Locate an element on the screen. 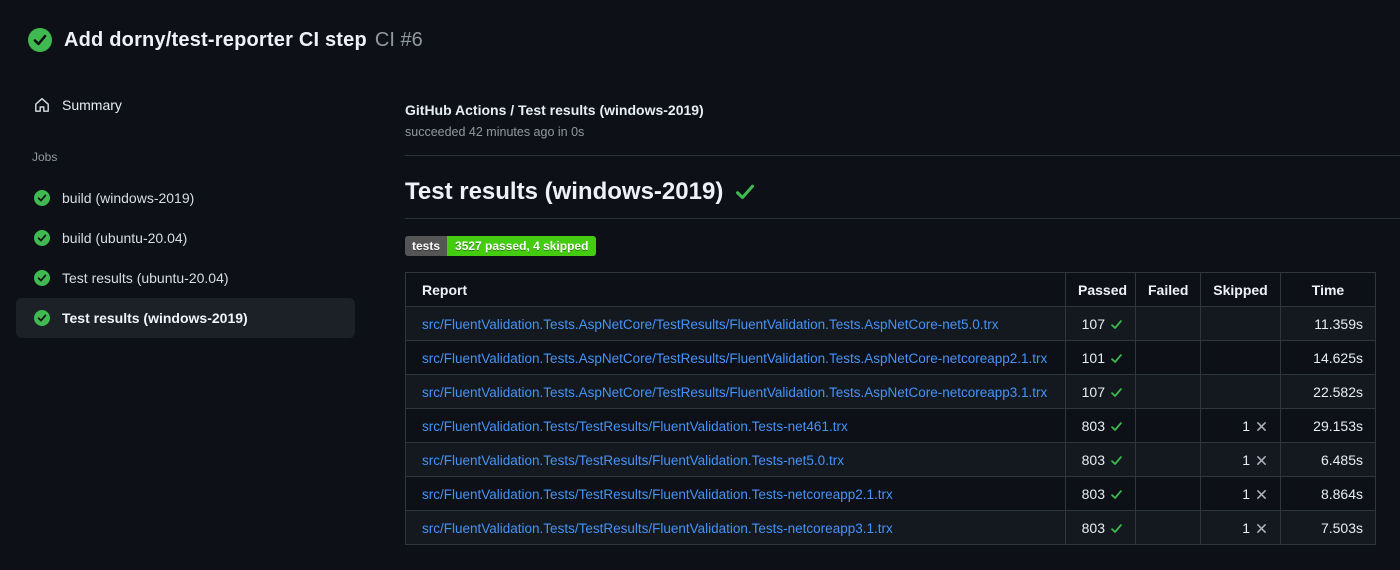 The height and width of the screenshot is (570, 1400). jobs-section-label: Jobs is located at coordinates (45, 157).